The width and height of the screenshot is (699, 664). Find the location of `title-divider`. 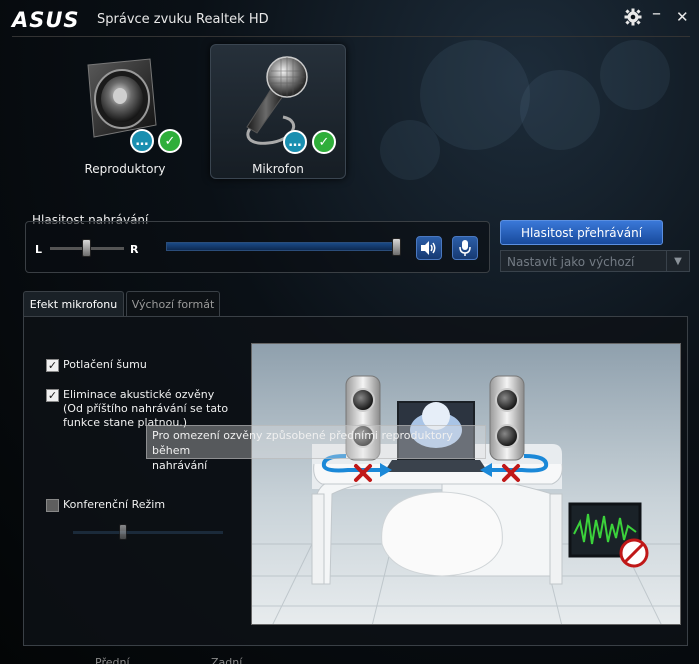

title-divider is located at coordinates (351, 36).